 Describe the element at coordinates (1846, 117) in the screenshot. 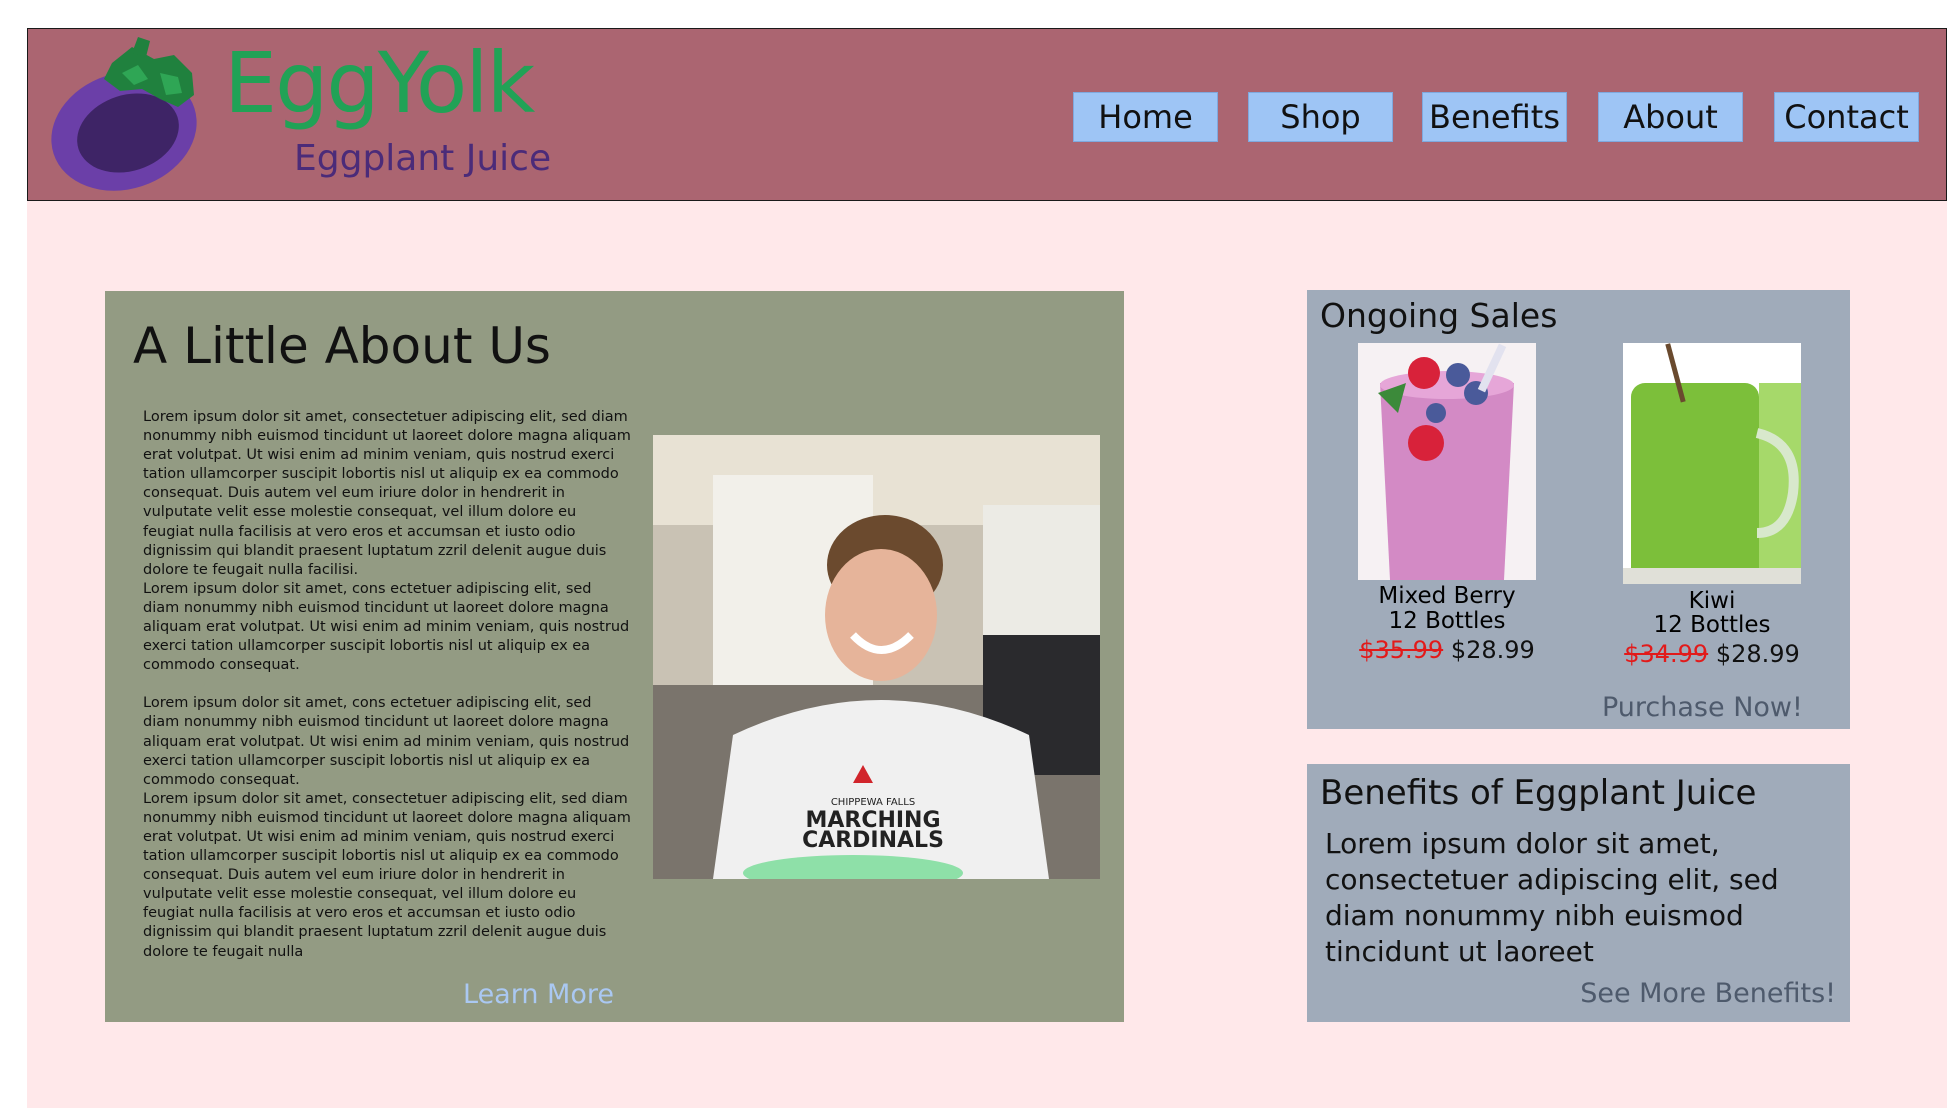

I see `nav-contact-button: Contact` at that location.